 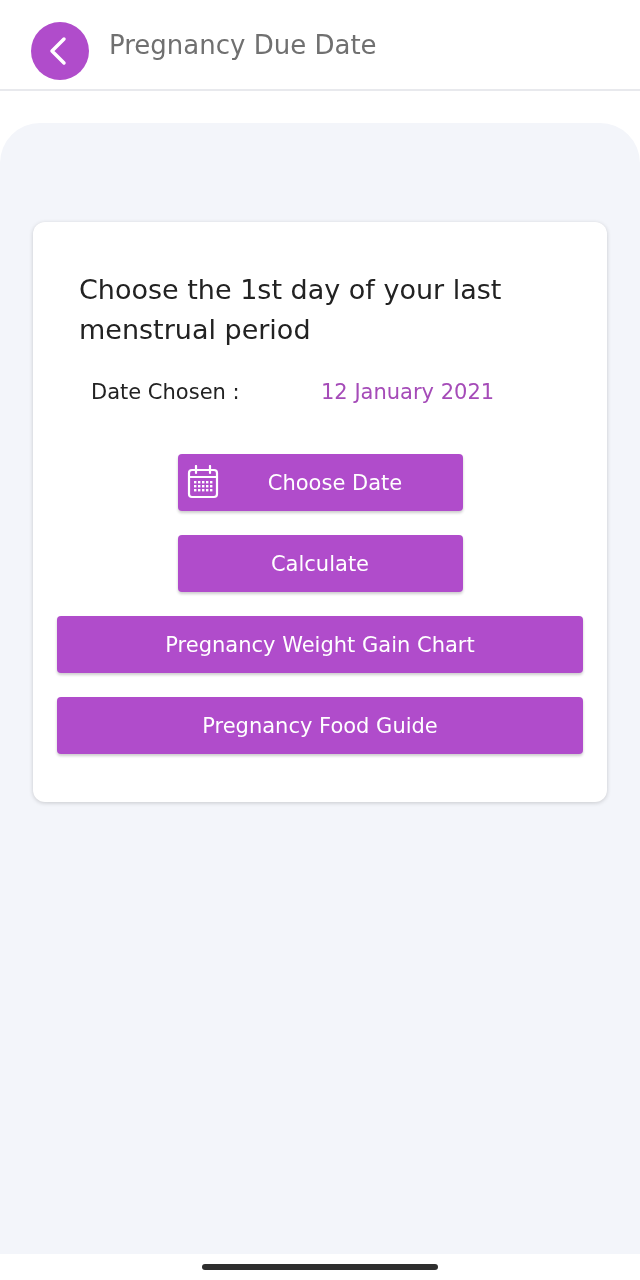 What do you see at coordinates (202, 482) in the screenshot?
I see `calendar-icon` at bounding box center [202, 482].